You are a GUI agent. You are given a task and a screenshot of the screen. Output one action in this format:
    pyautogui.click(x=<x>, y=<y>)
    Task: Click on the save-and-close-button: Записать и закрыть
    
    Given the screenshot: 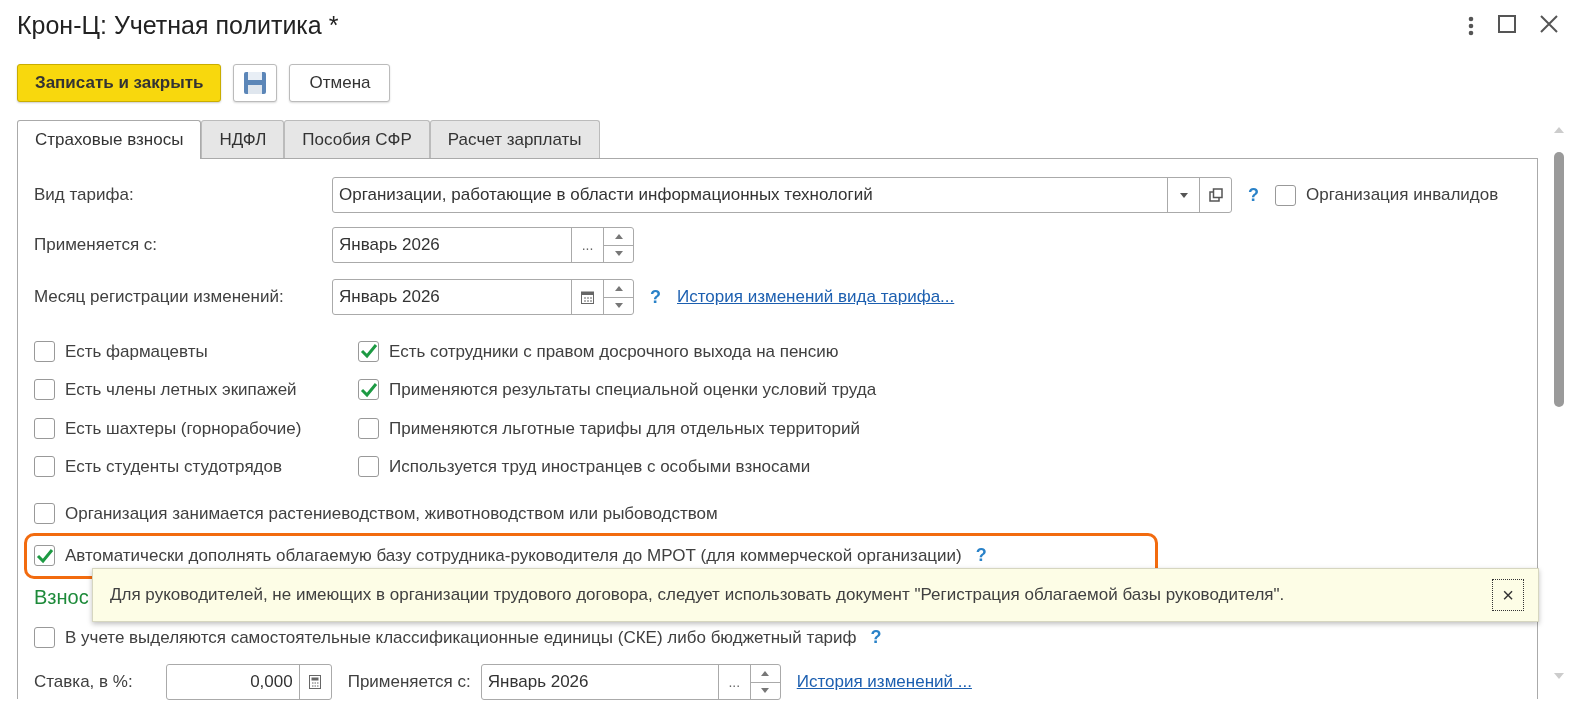 What is the action you would take?
    pyautogui.click(x=119, y=83)
    